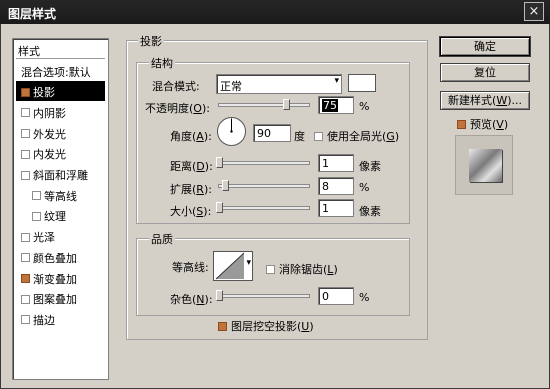 The height and width of the screenshot is (389, 550). What do you see at coordinates (264, 163) in the screenshot?
I see `distance-slider-track` at bounding box center [264, 163].